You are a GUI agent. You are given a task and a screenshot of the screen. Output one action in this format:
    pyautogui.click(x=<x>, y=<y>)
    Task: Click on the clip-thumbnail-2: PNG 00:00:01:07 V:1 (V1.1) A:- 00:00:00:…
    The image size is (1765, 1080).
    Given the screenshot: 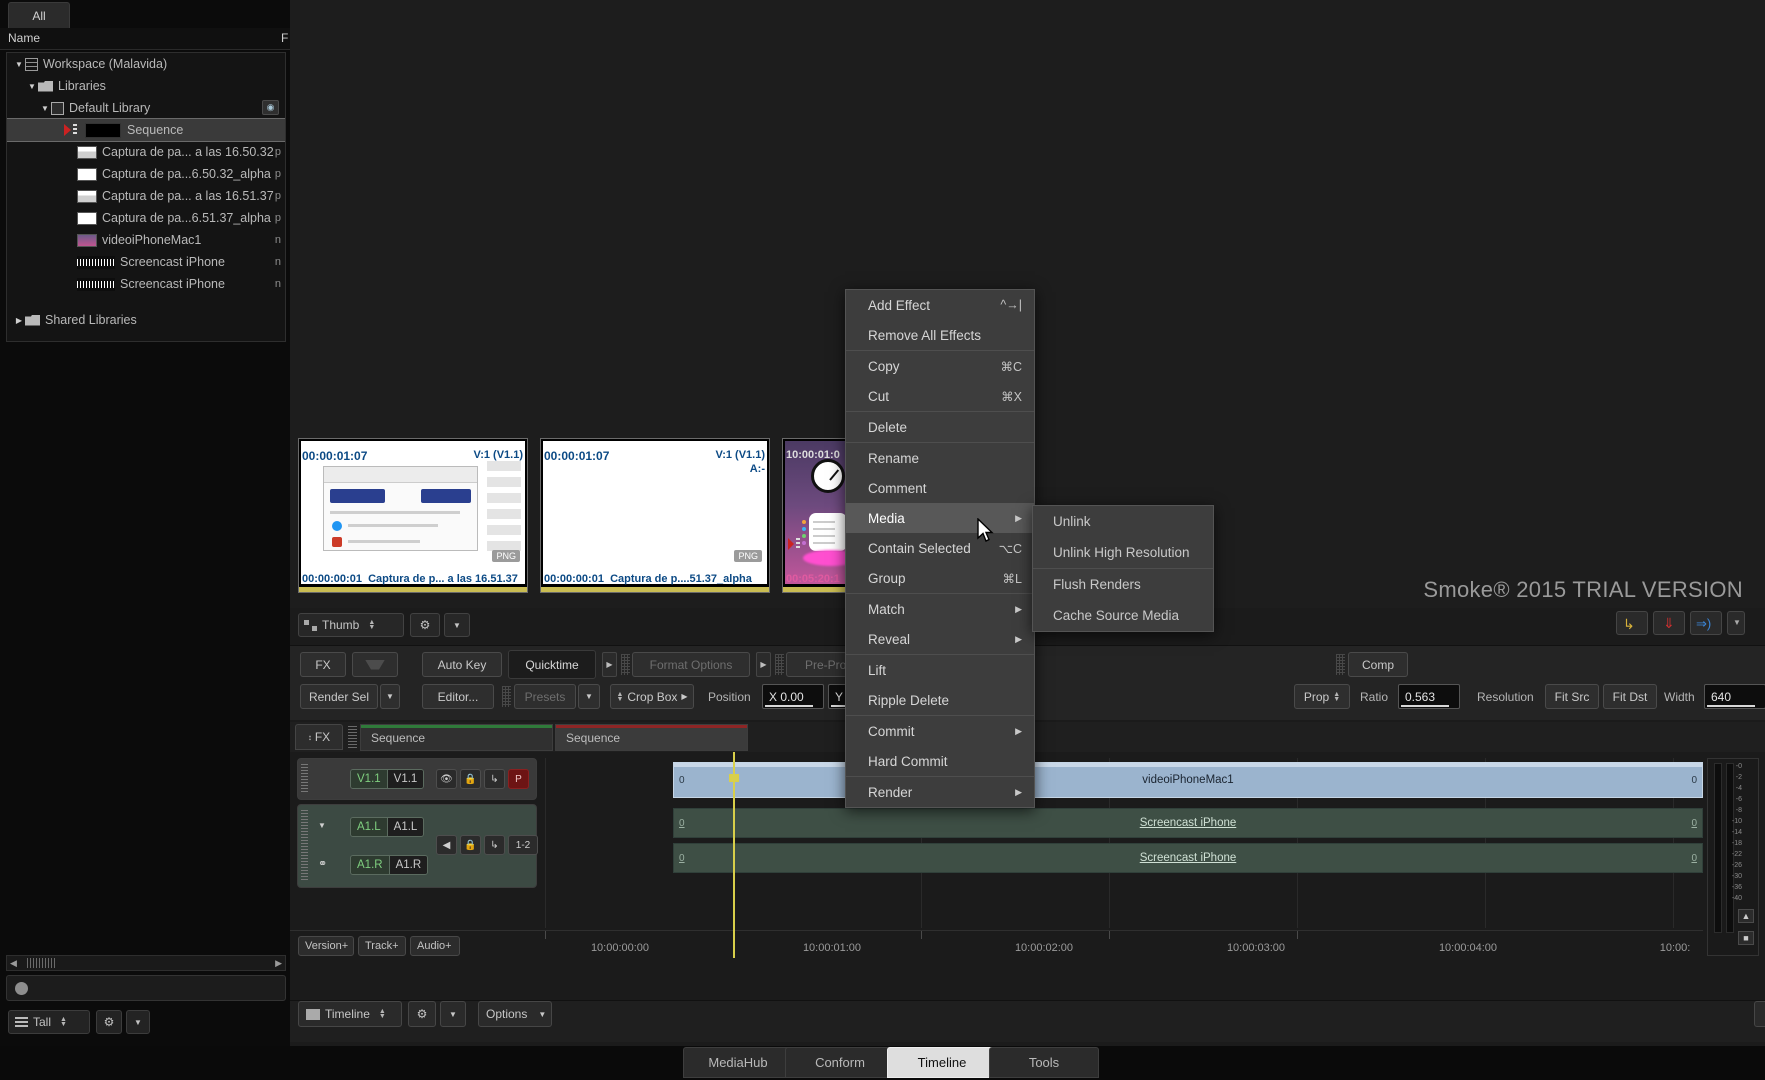 What is the action you would take?
    pyautogui.click(x=655, y=515)
    